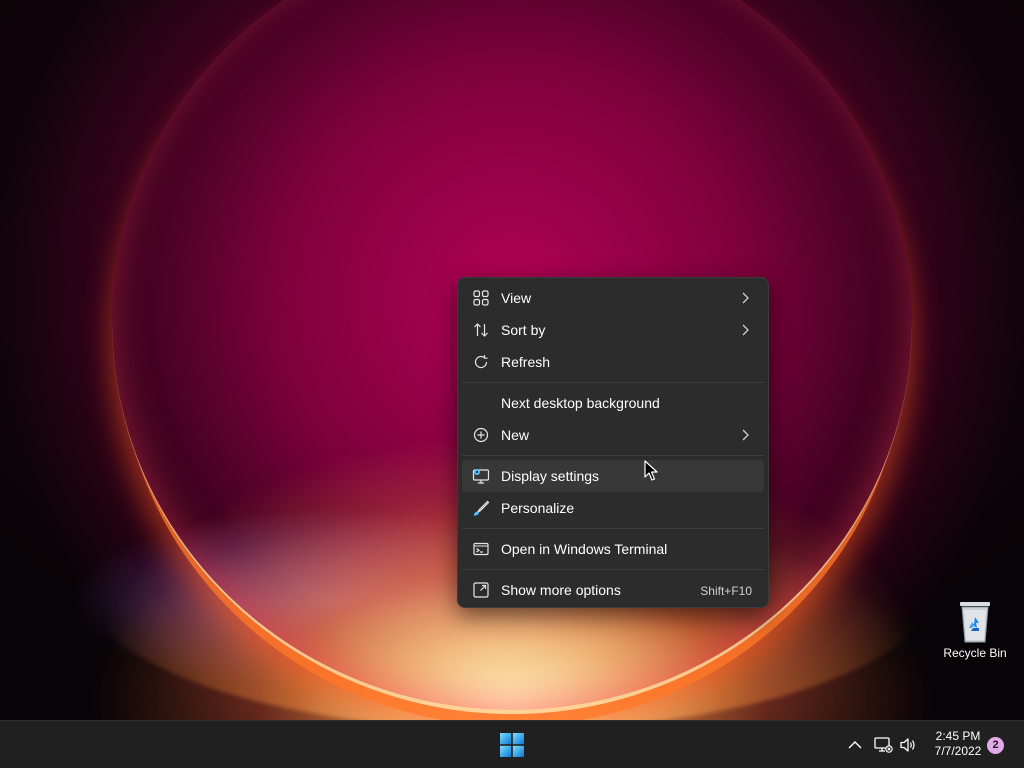 This screenshot has height=768, width=1024. I want to click on notification-badge: 2, so click(995, 745).